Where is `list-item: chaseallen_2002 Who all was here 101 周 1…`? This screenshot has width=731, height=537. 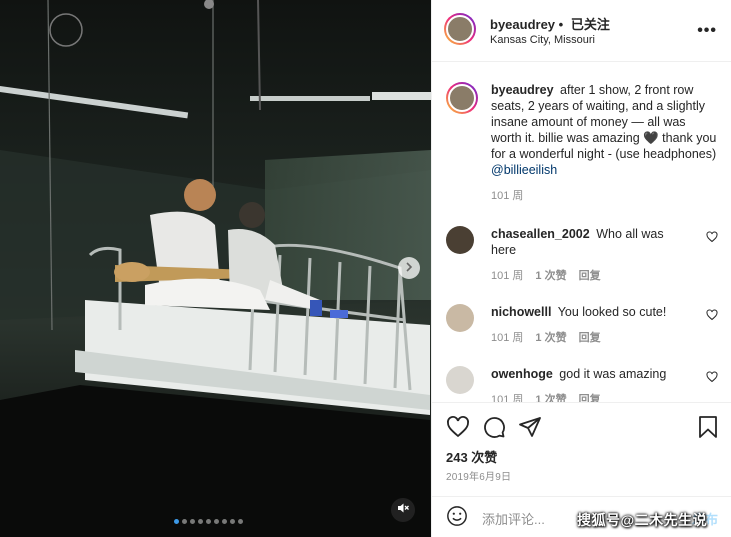
list-item: chaseallen_2002 Who all was here 101 周 1… is located at coordinates (582, 254).